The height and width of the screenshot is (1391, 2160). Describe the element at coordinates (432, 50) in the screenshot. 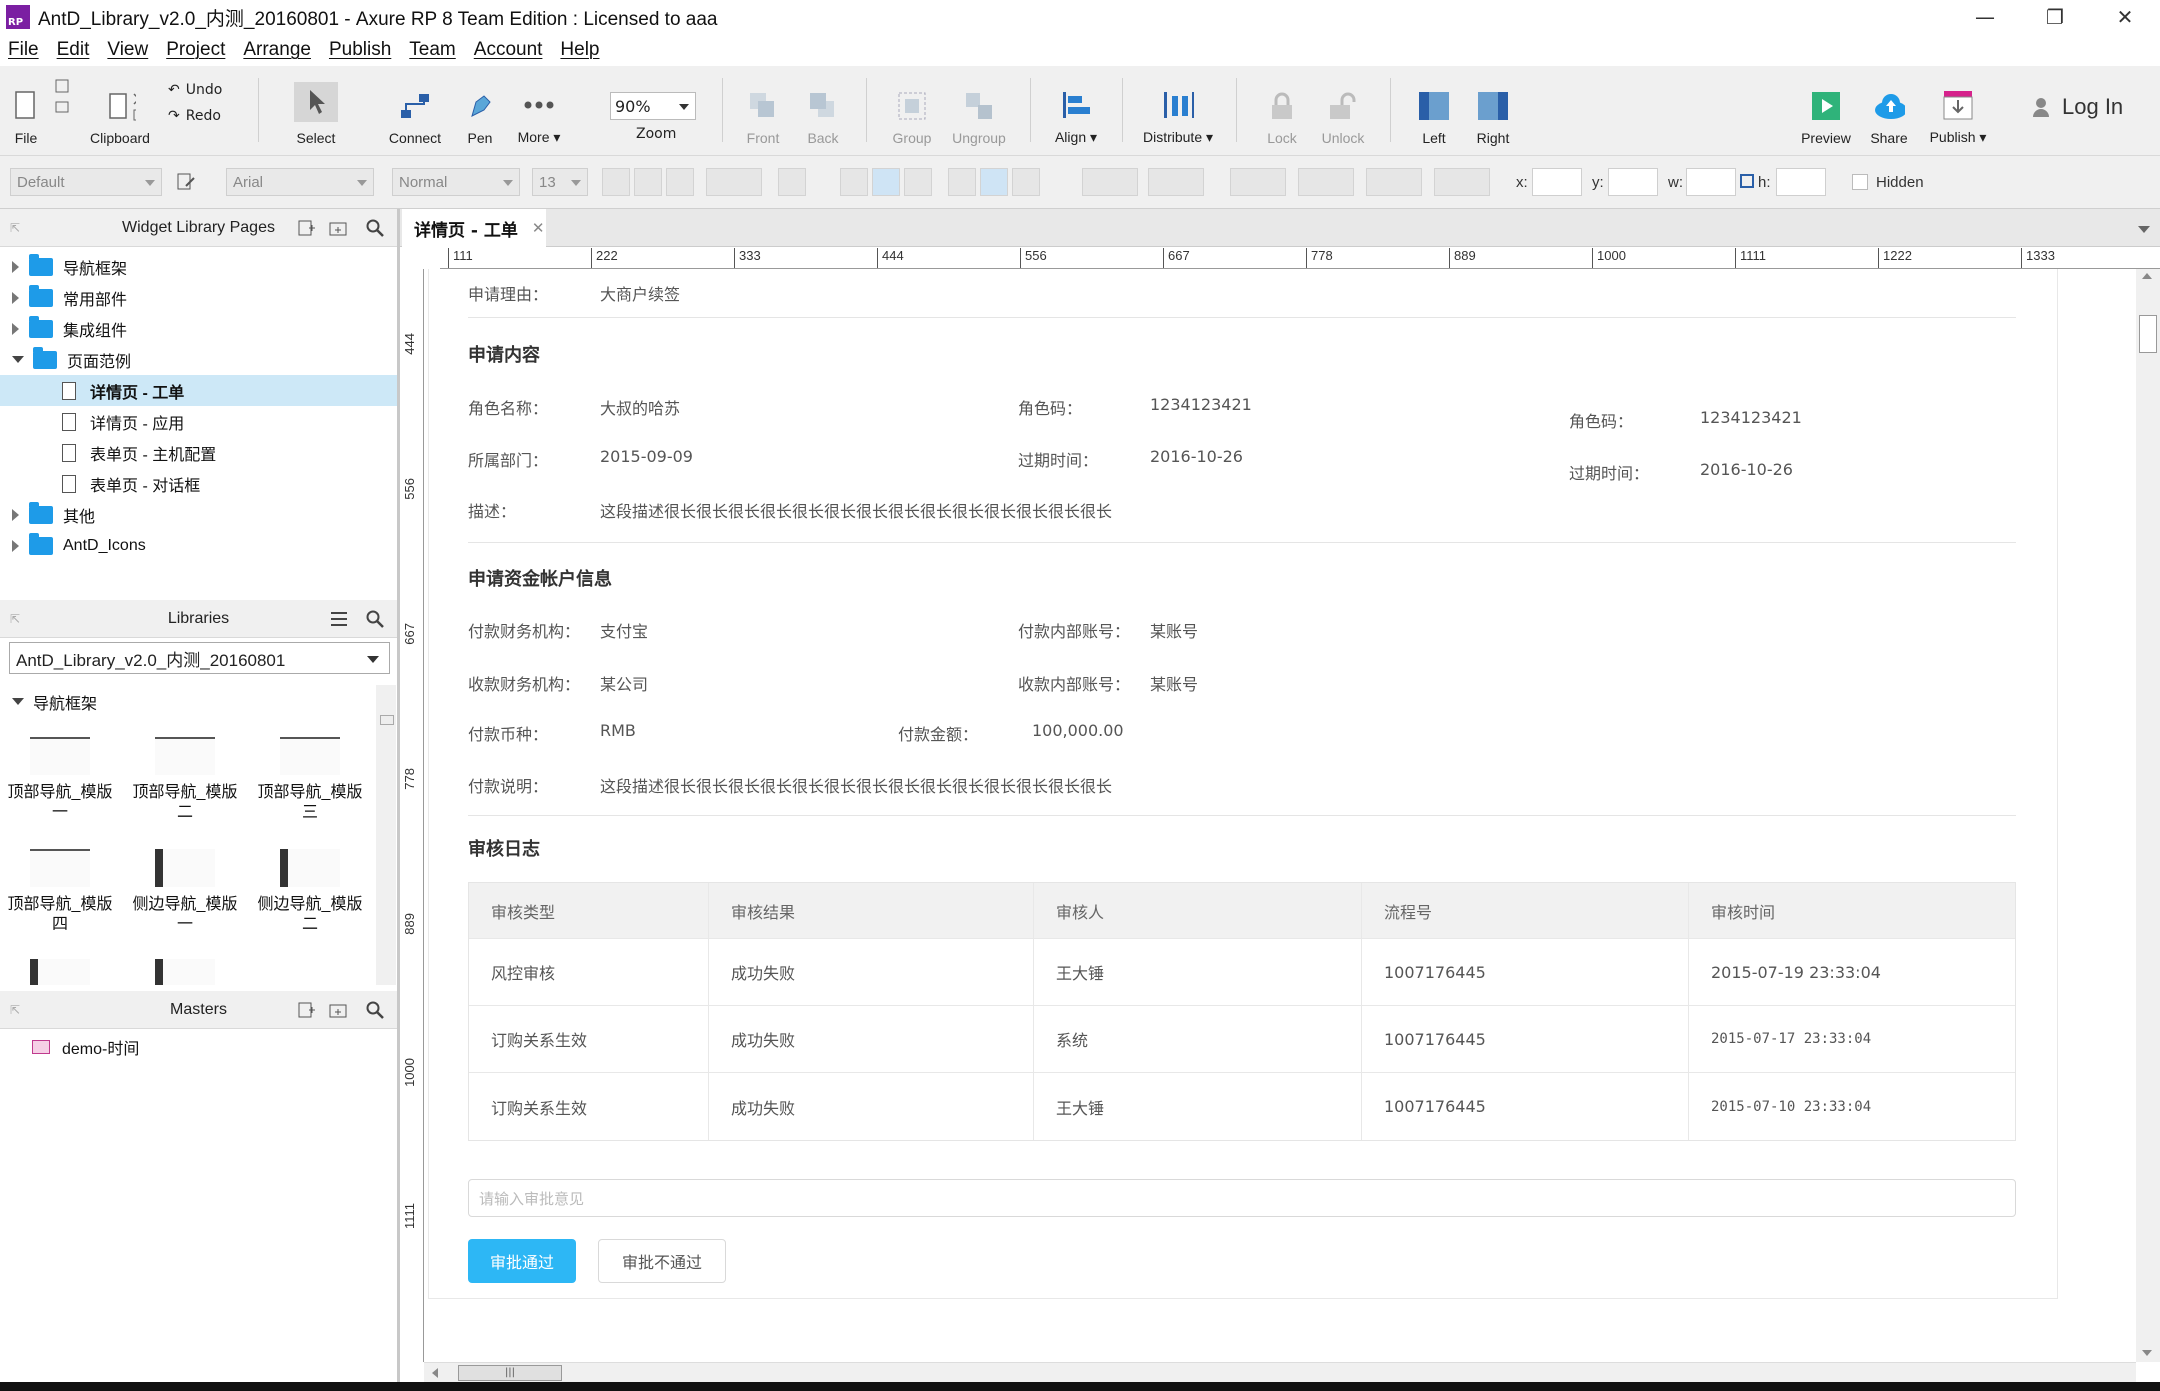

I see `menu-team: Team` at that location.